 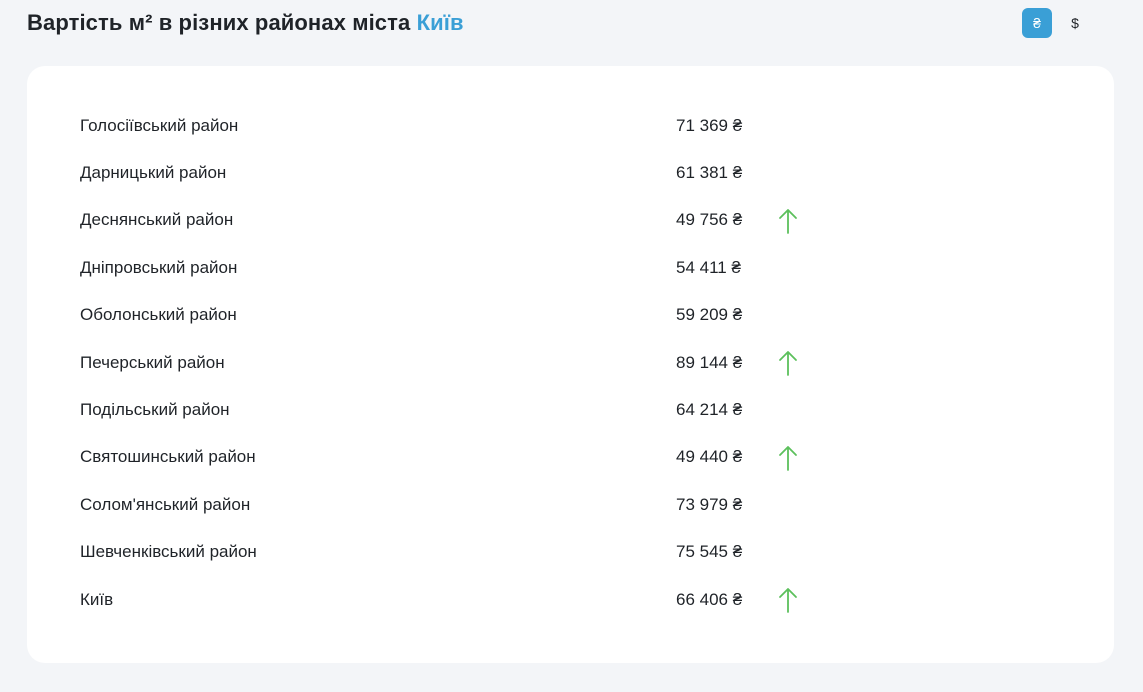 I want to click on district-price: 59 209 ₴, so click(x=709, y=315).